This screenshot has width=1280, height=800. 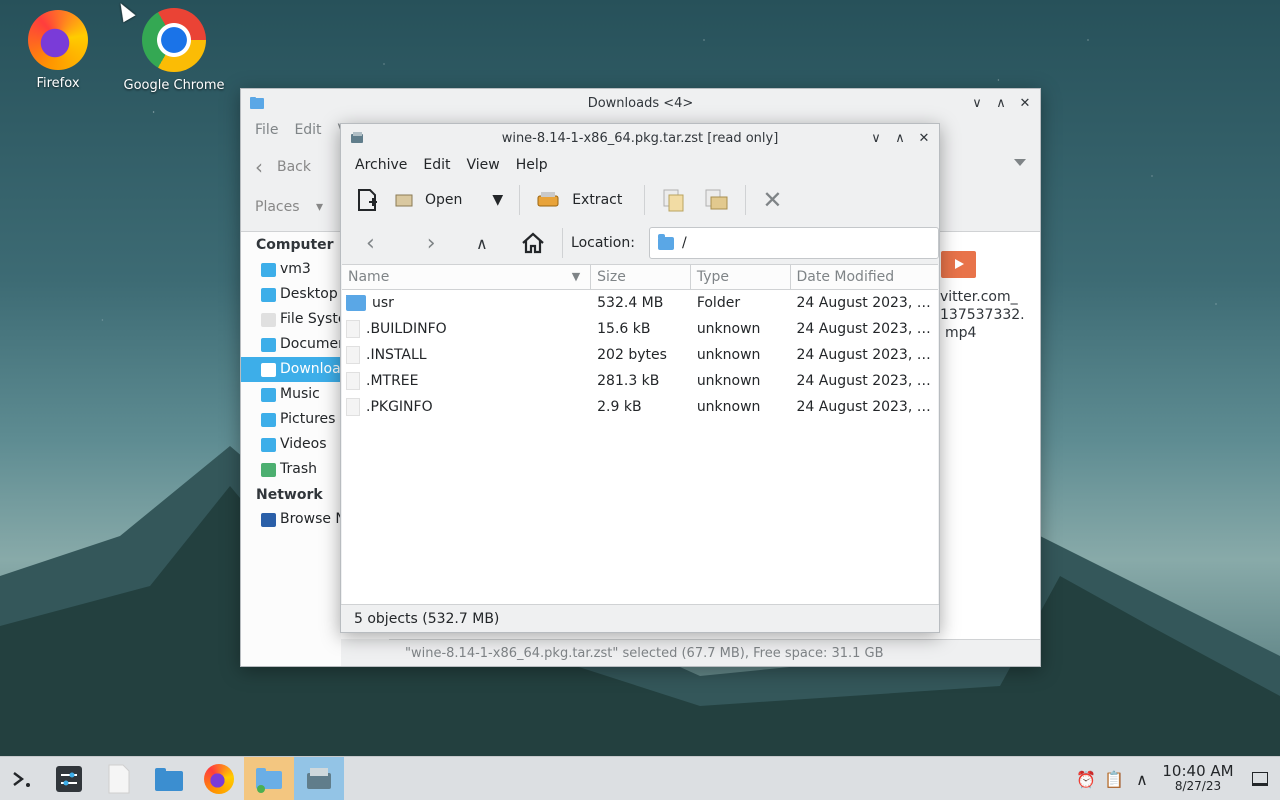 I want to click on go-home-button, so click(x=532, y=243).